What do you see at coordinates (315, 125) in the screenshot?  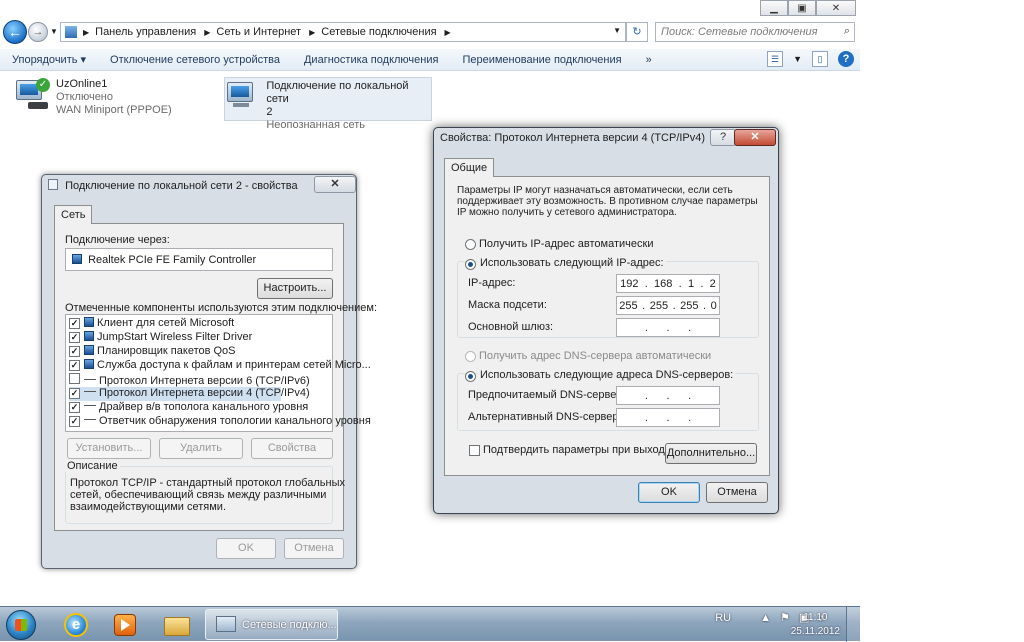 I see `connection-status: Неопознанная сеть` at bounding box center [315, 125].